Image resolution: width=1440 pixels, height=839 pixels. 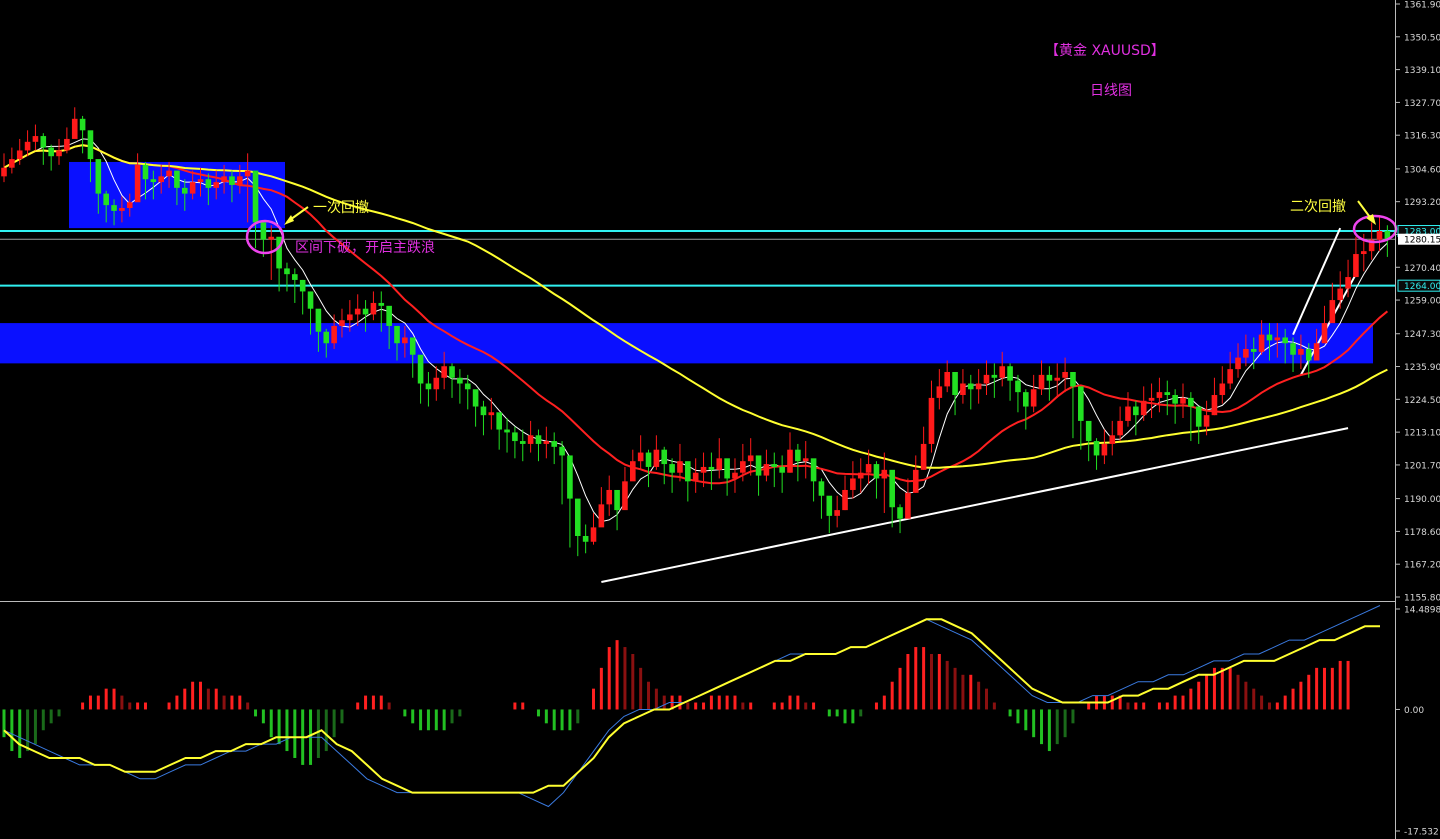 What do you see at coordinates (1422, 335) in the screenshot?
I see `price-tick-label: 1247.30` at bounding box center [1422, 335].